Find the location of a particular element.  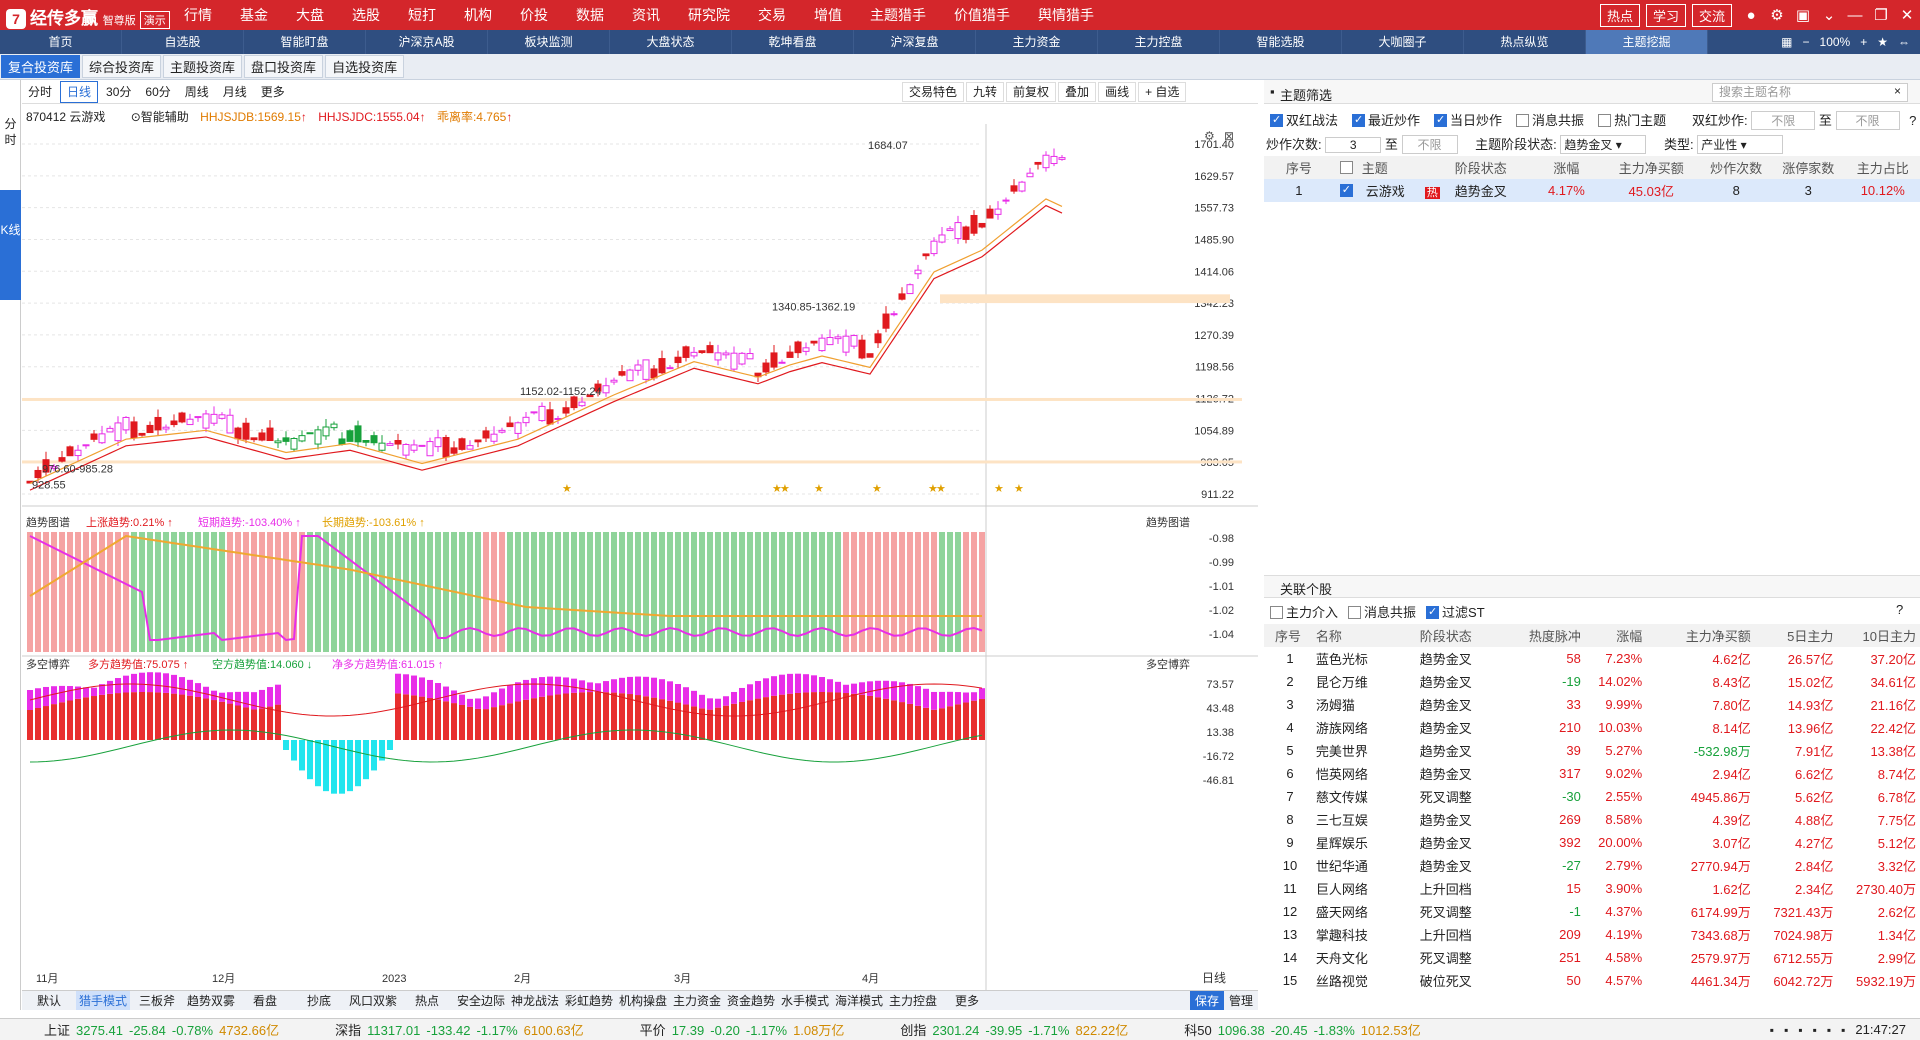

tab-3: 盘口投资库 is located at coordinates (284, 66).